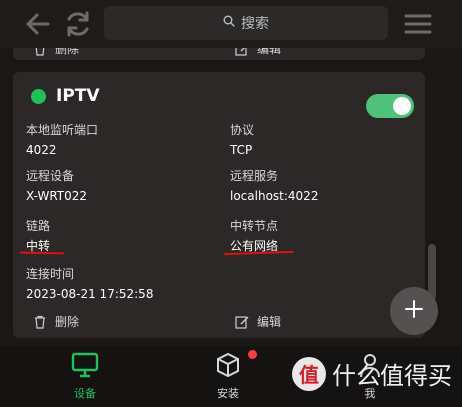  What do you see at coordinates (90, 284) in the screenshot?
I see `field-connect-time: 连接时间 2023-08-21 17:52:58` at bounding box center [90, 284].